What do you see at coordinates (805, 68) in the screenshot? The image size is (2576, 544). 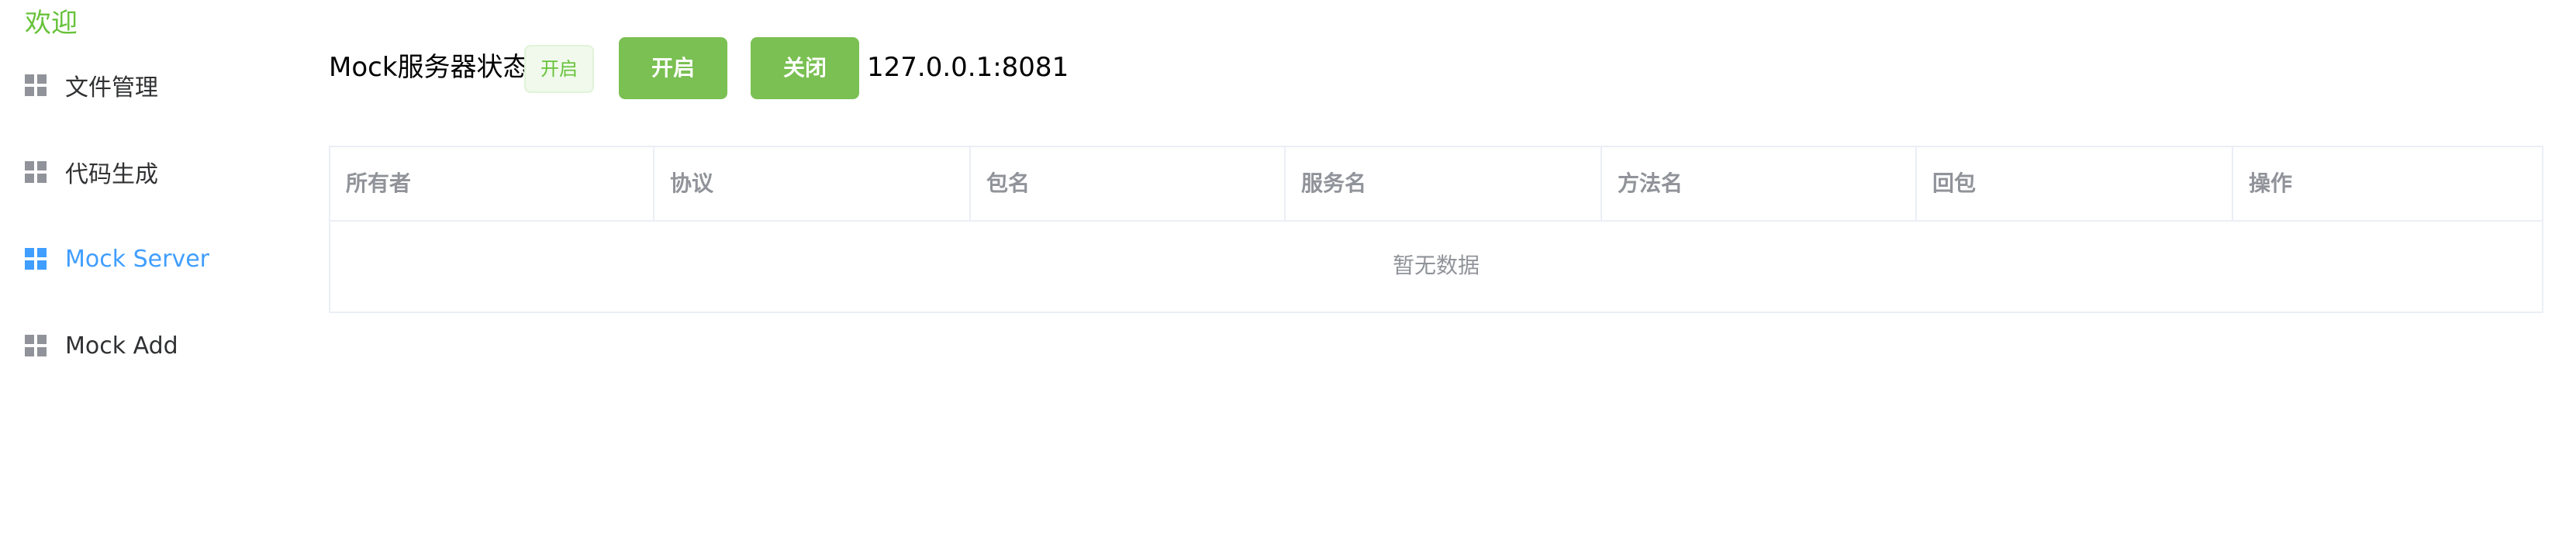 I see `stop-server-button: 关闭` at bounding box center [805, 68].